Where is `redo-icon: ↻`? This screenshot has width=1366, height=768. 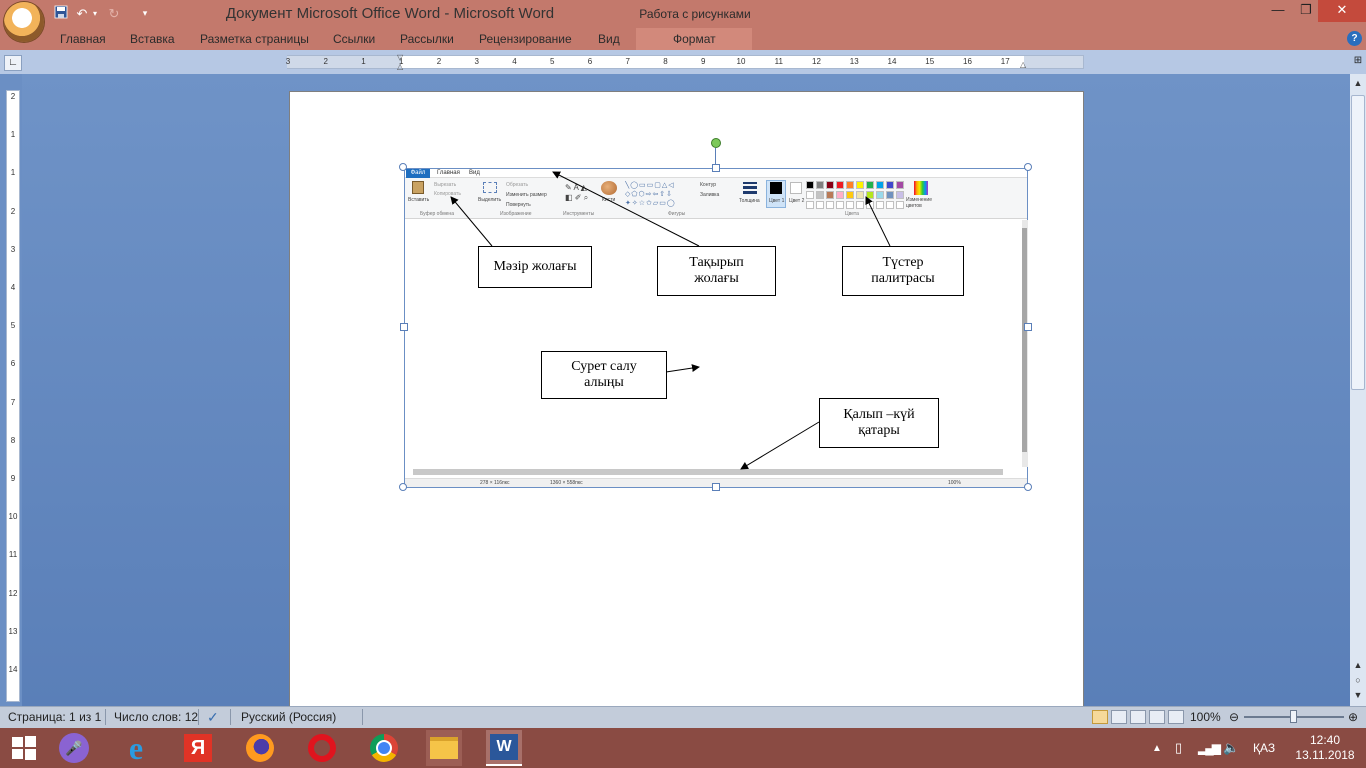 redo-icon: ↻ is located at coordinates (114, 13).